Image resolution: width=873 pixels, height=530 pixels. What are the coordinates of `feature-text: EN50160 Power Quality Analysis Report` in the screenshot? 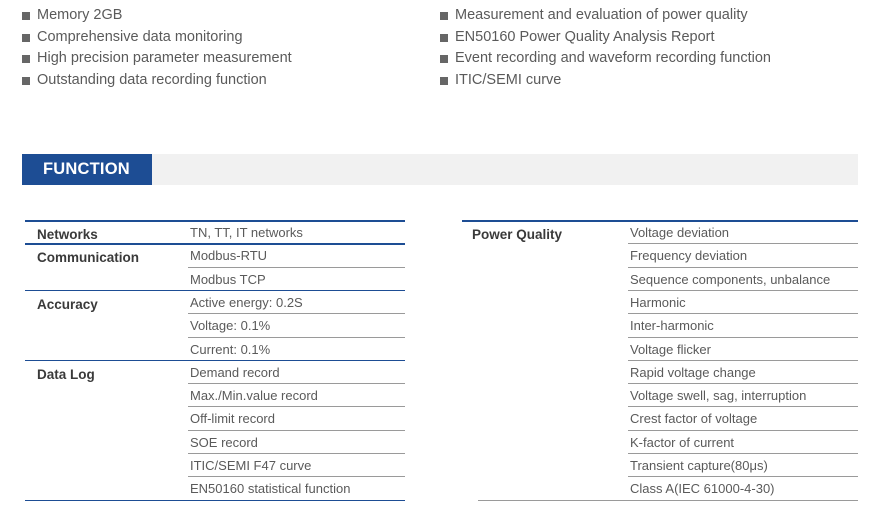 It's located at (585, 36).